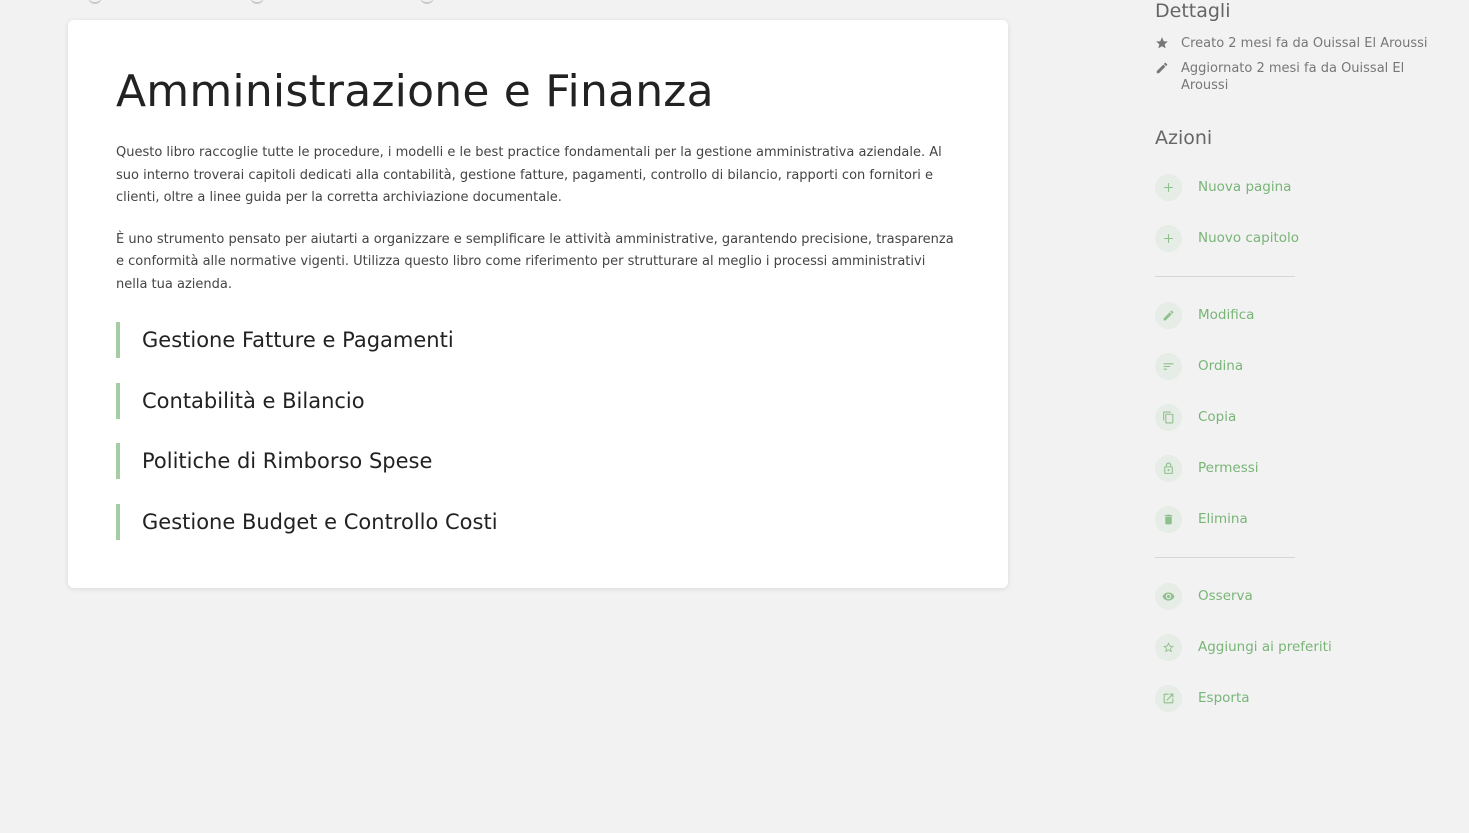  I want to click on trash-icon, so click(1168, 519).